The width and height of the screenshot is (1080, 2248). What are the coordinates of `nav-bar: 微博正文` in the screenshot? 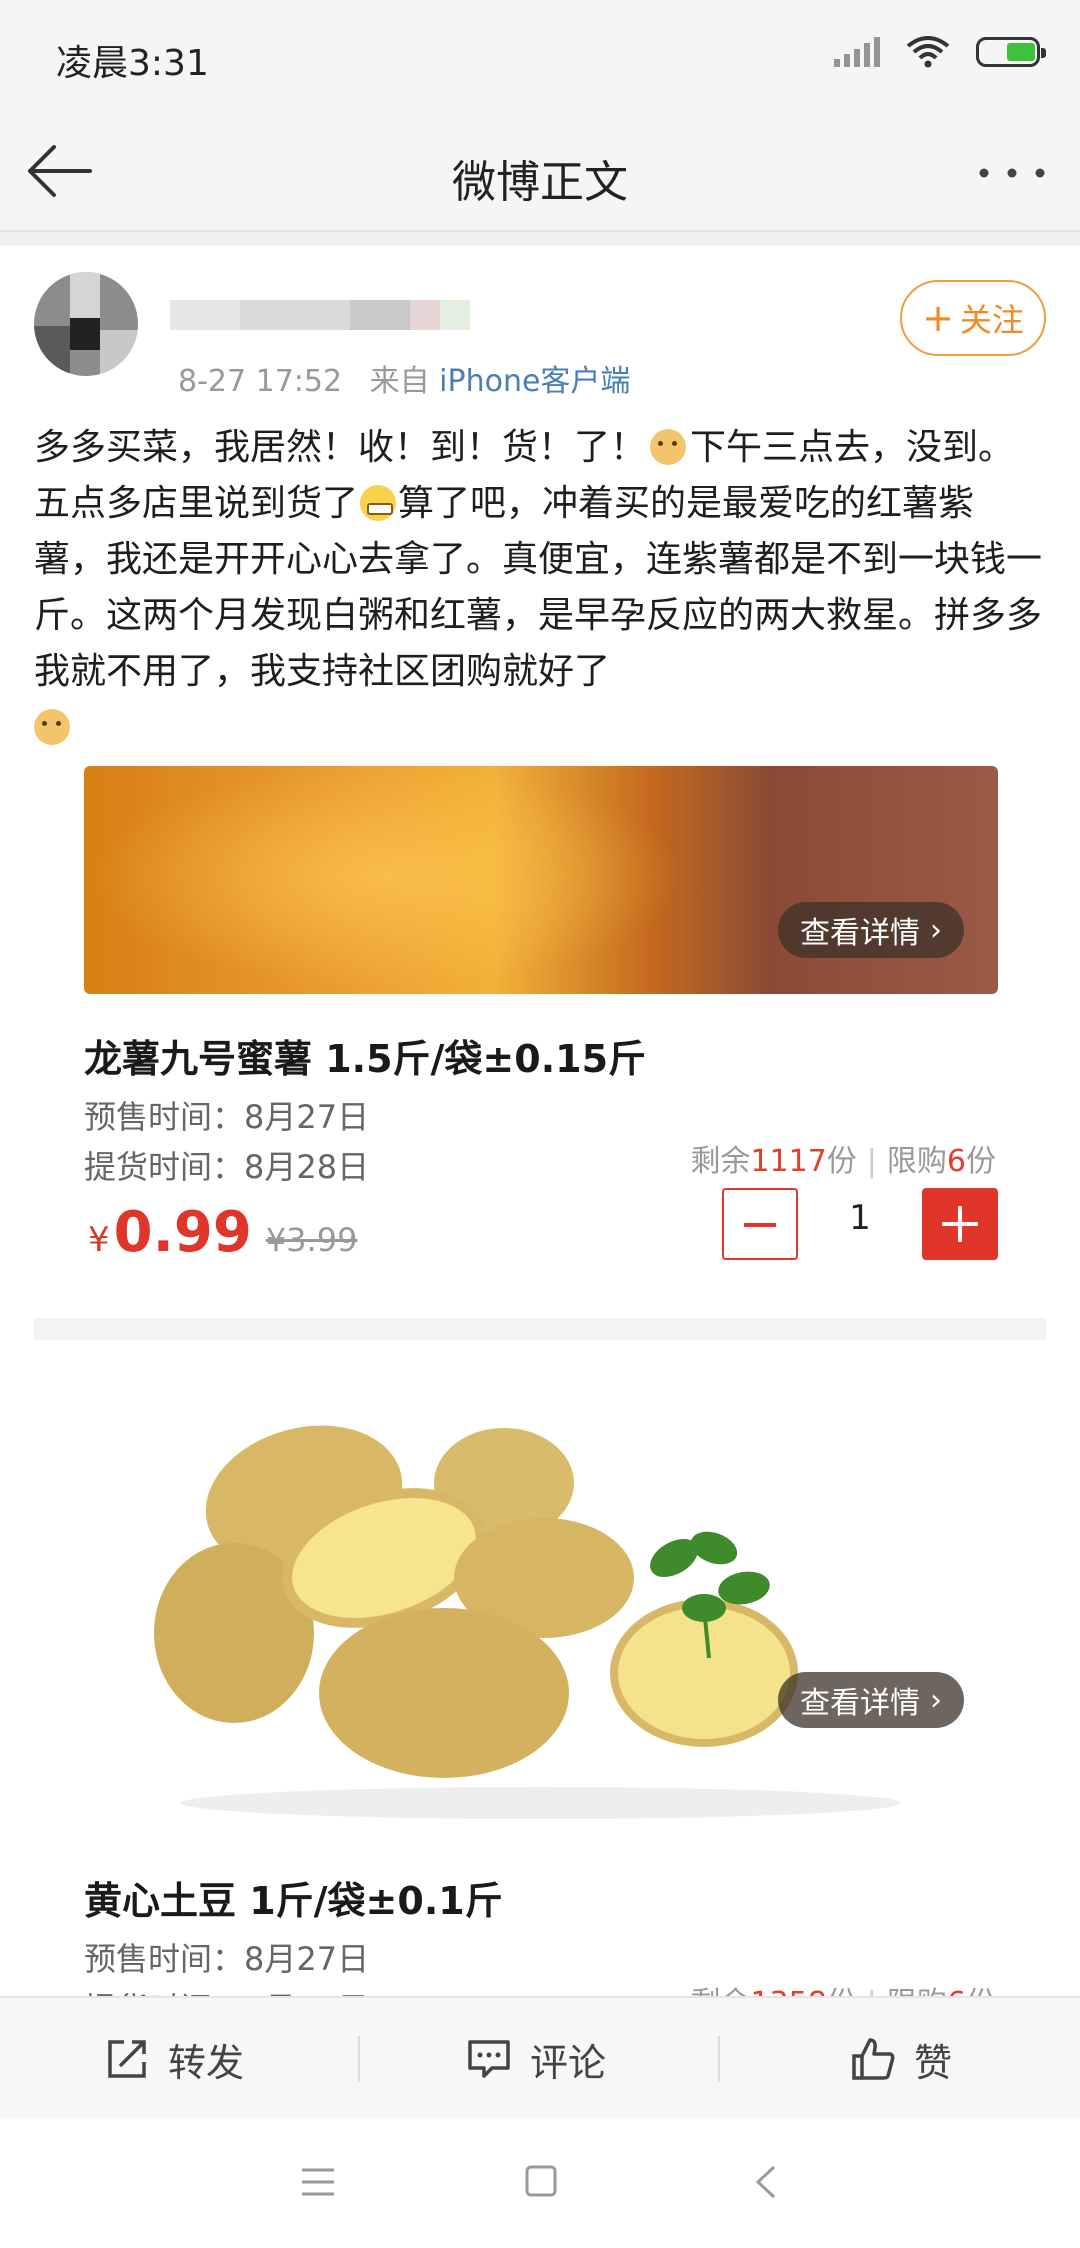 It's located at (540, 171).